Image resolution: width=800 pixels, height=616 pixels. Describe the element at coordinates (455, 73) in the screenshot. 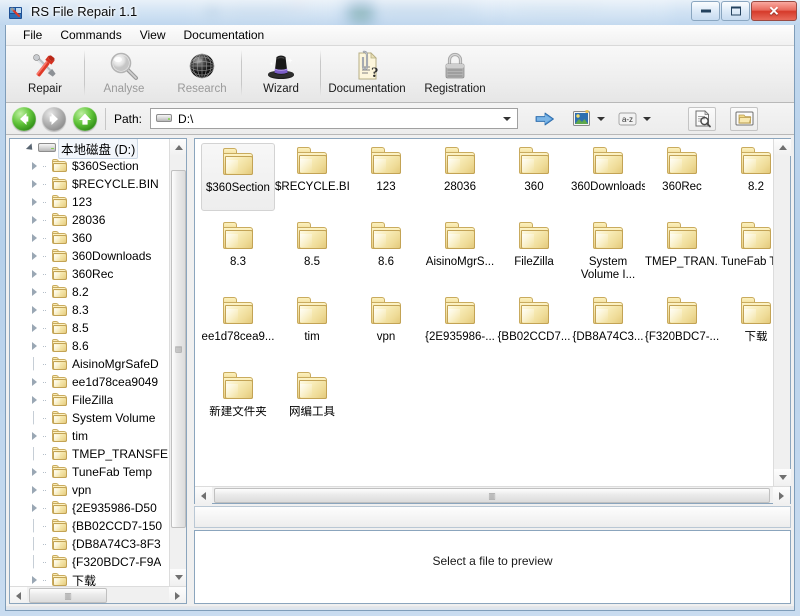

I see `toolbar-button-registration: Registration` at that location.